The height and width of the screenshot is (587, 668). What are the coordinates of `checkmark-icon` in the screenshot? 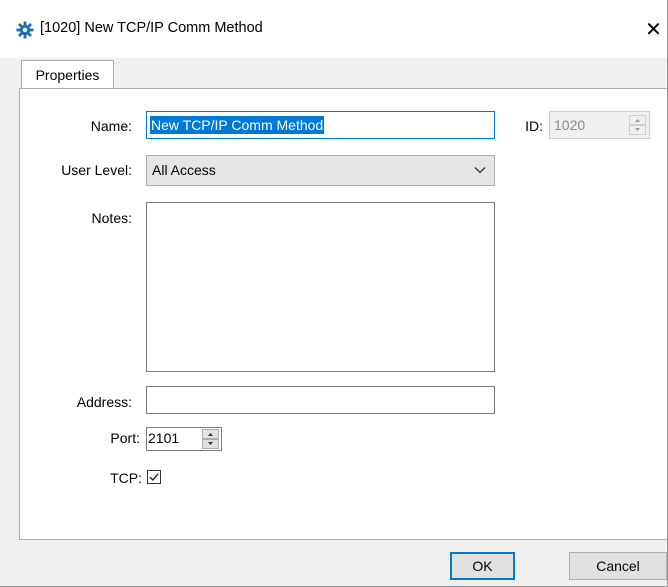 It's located at (154, 477).